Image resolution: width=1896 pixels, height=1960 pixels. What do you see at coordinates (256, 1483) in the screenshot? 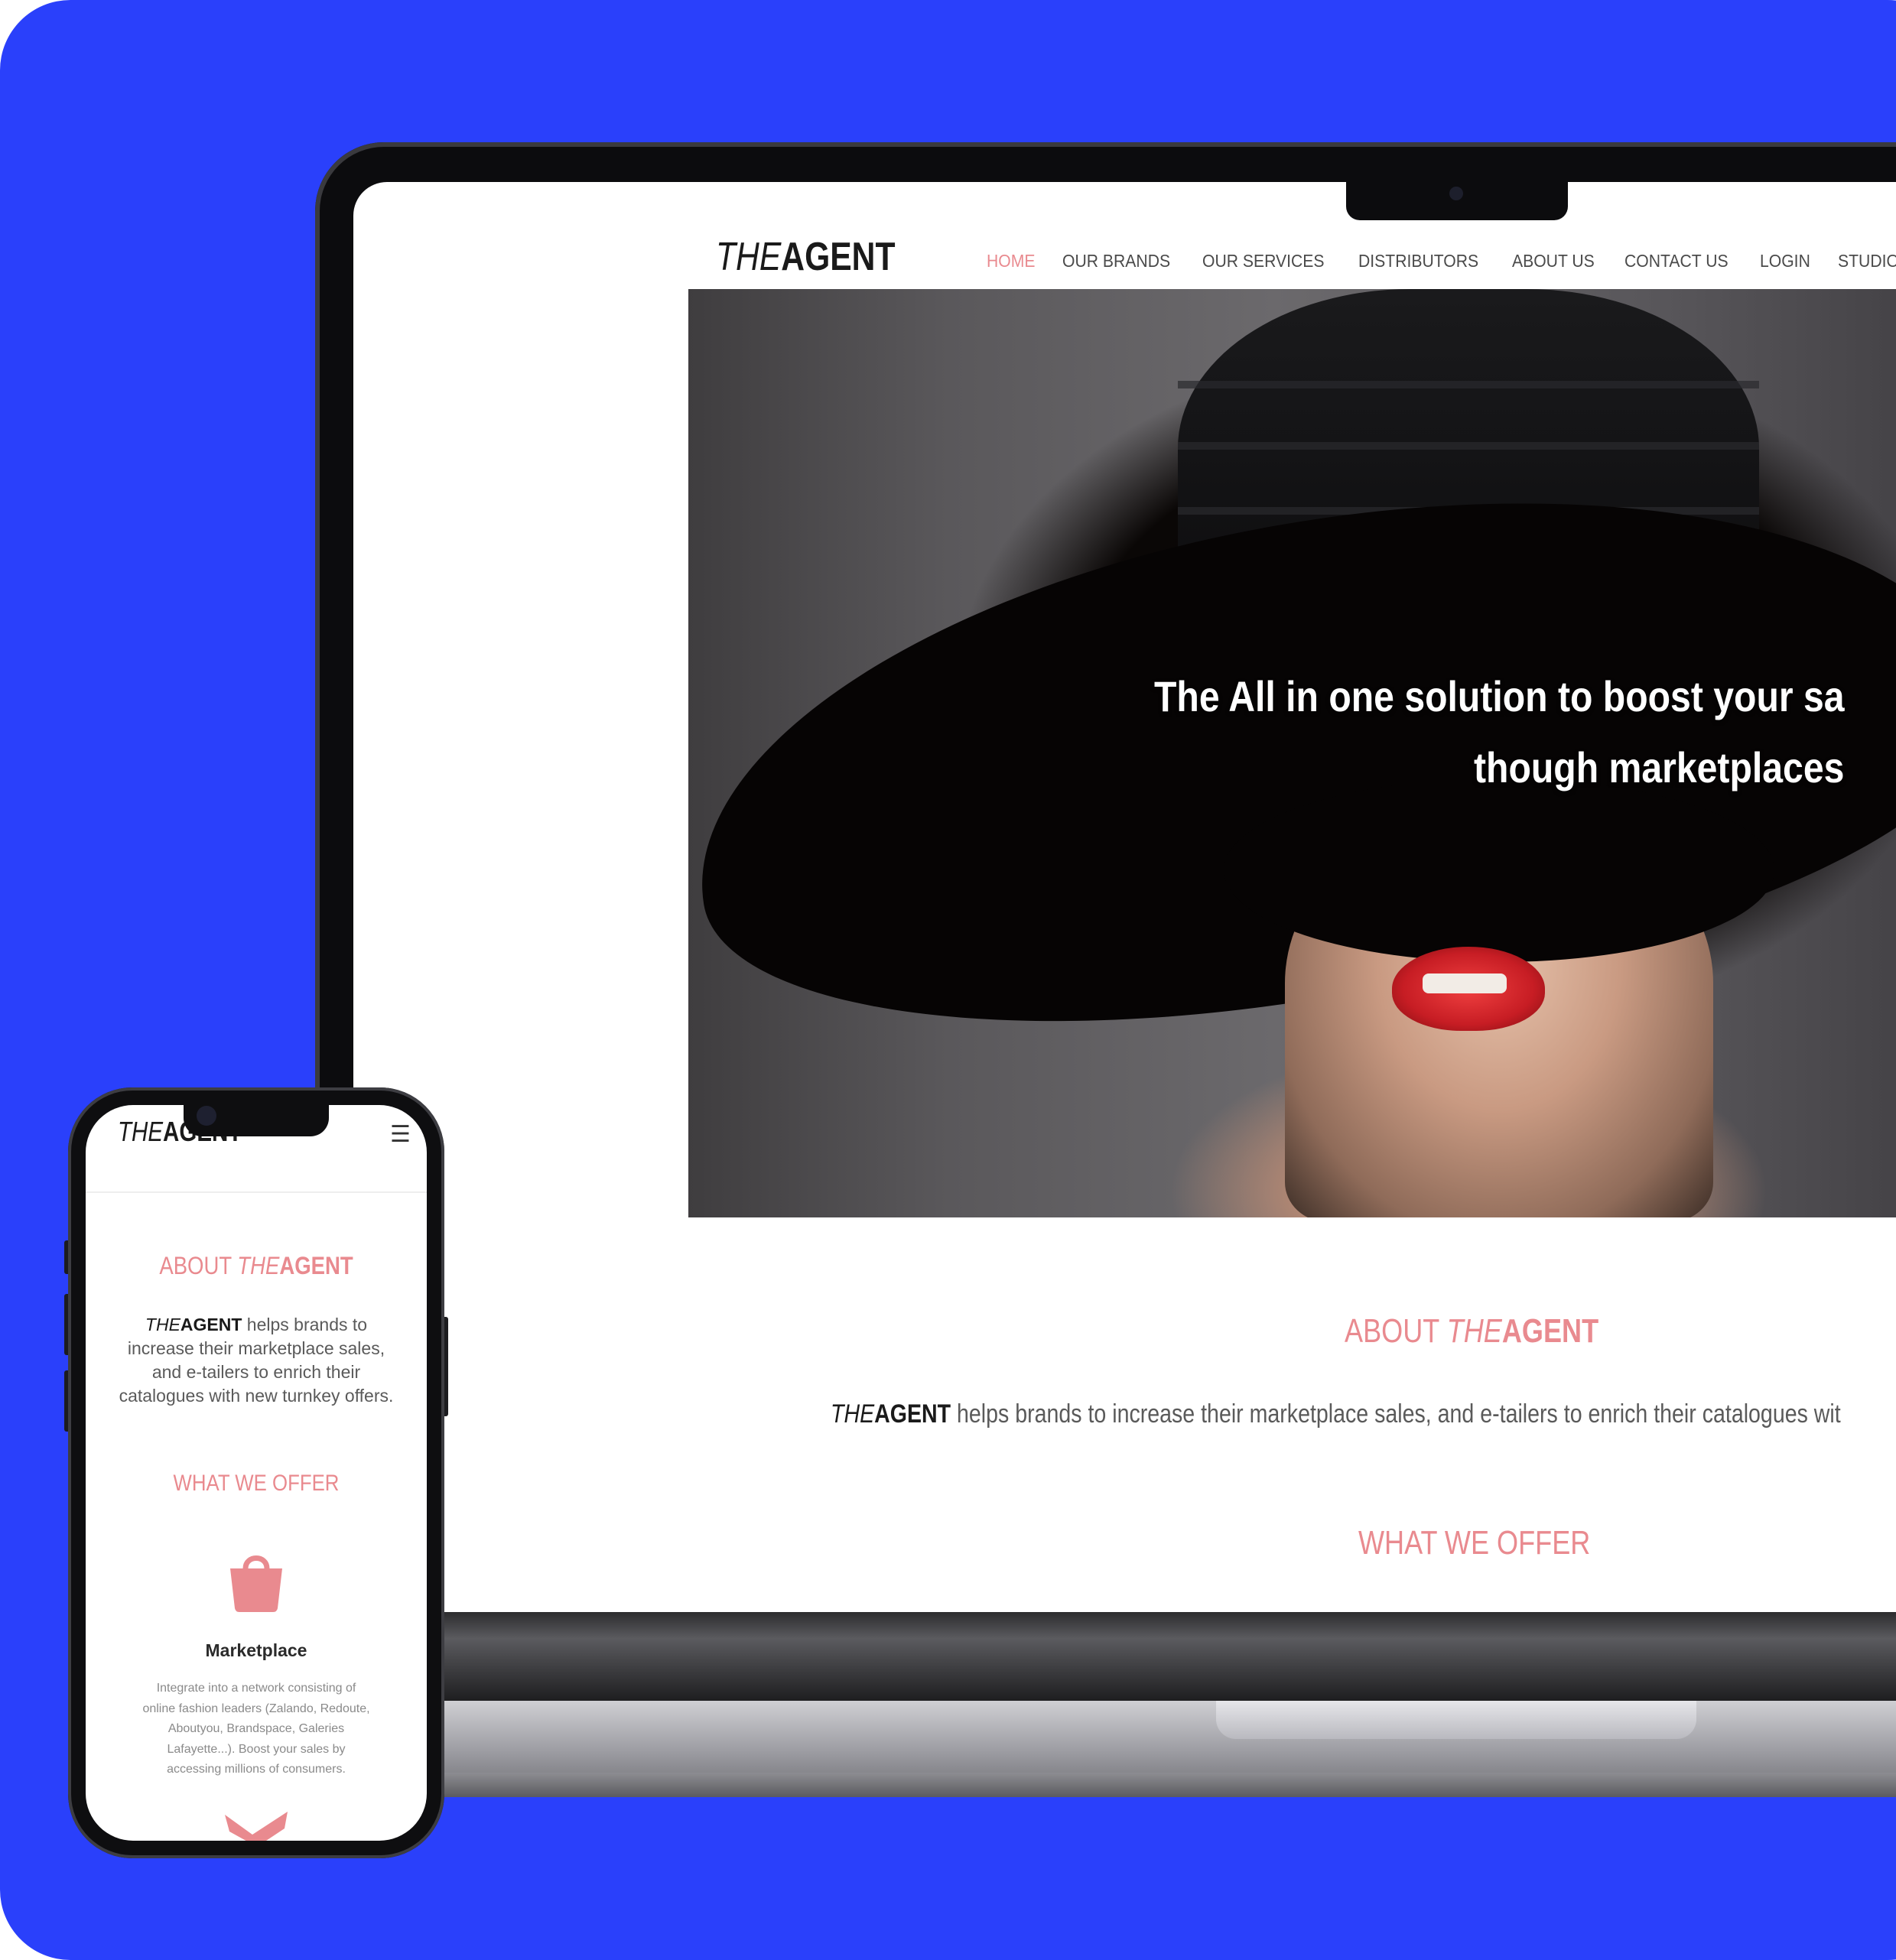
I see `mobile-offer-title: WHAT WE OFFER` at bounding box center [256, 1483].